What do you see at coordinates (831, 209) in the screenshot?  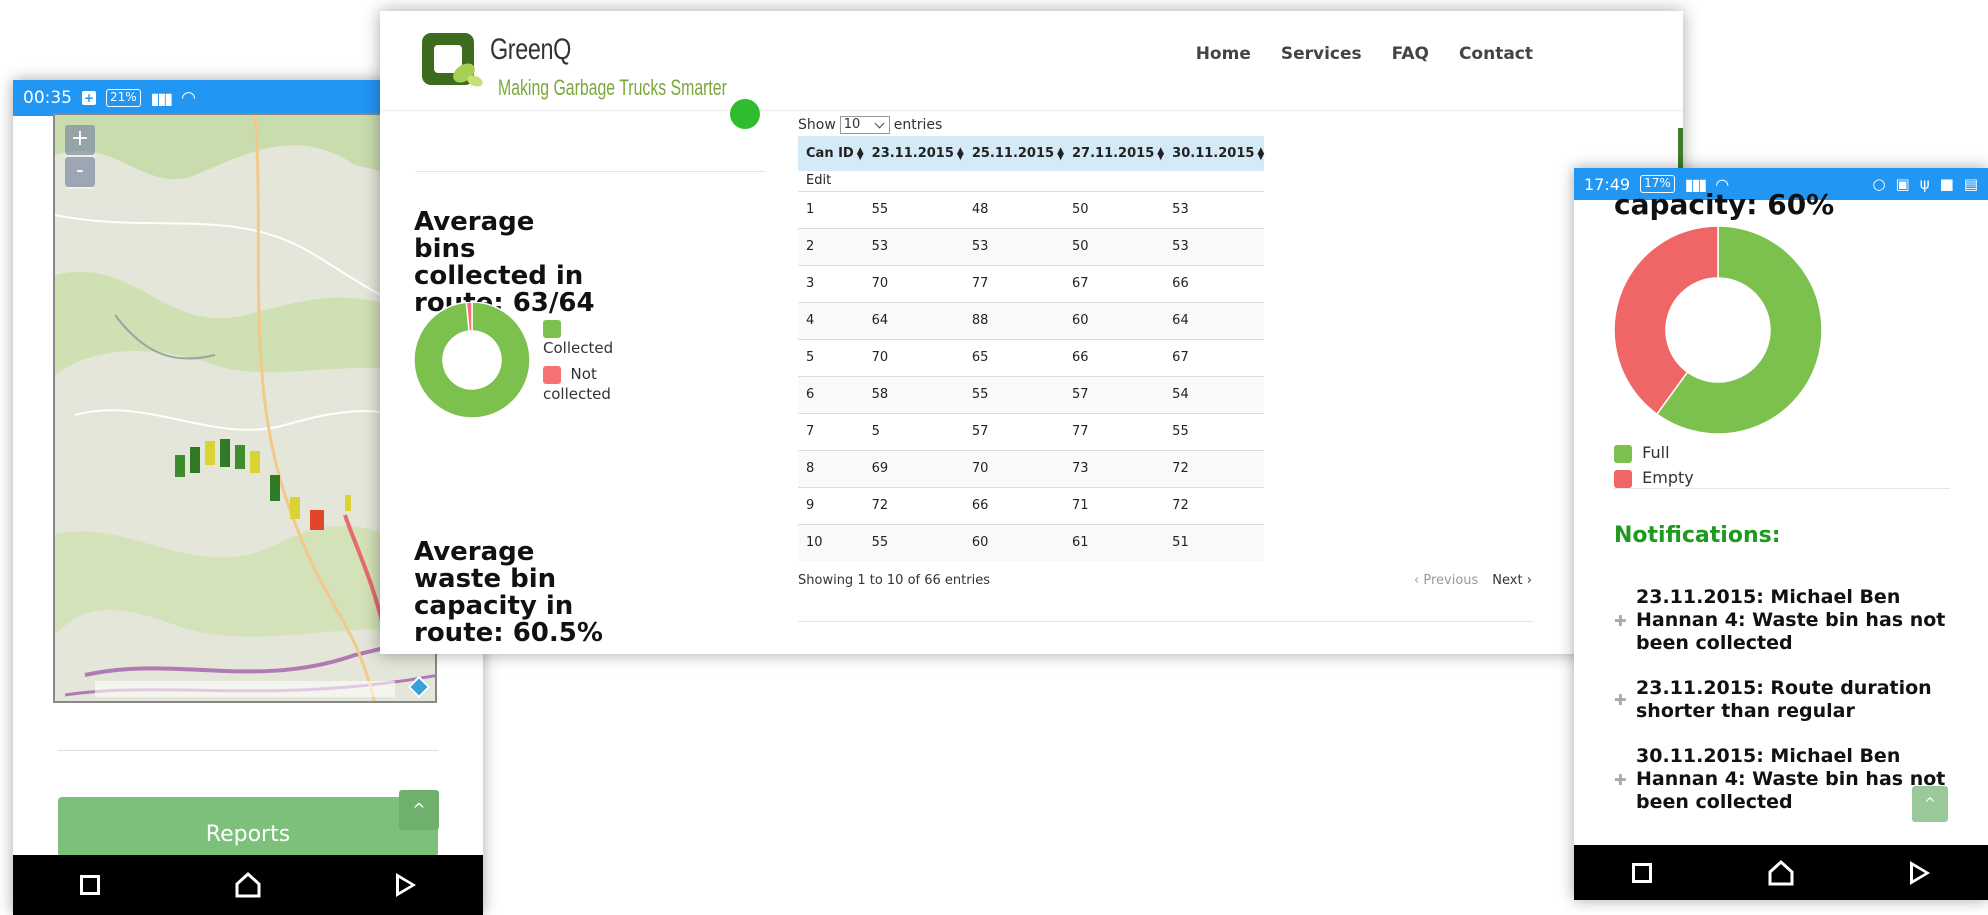 I see `can-id-cell: 1` at bounding box center [831, 209].